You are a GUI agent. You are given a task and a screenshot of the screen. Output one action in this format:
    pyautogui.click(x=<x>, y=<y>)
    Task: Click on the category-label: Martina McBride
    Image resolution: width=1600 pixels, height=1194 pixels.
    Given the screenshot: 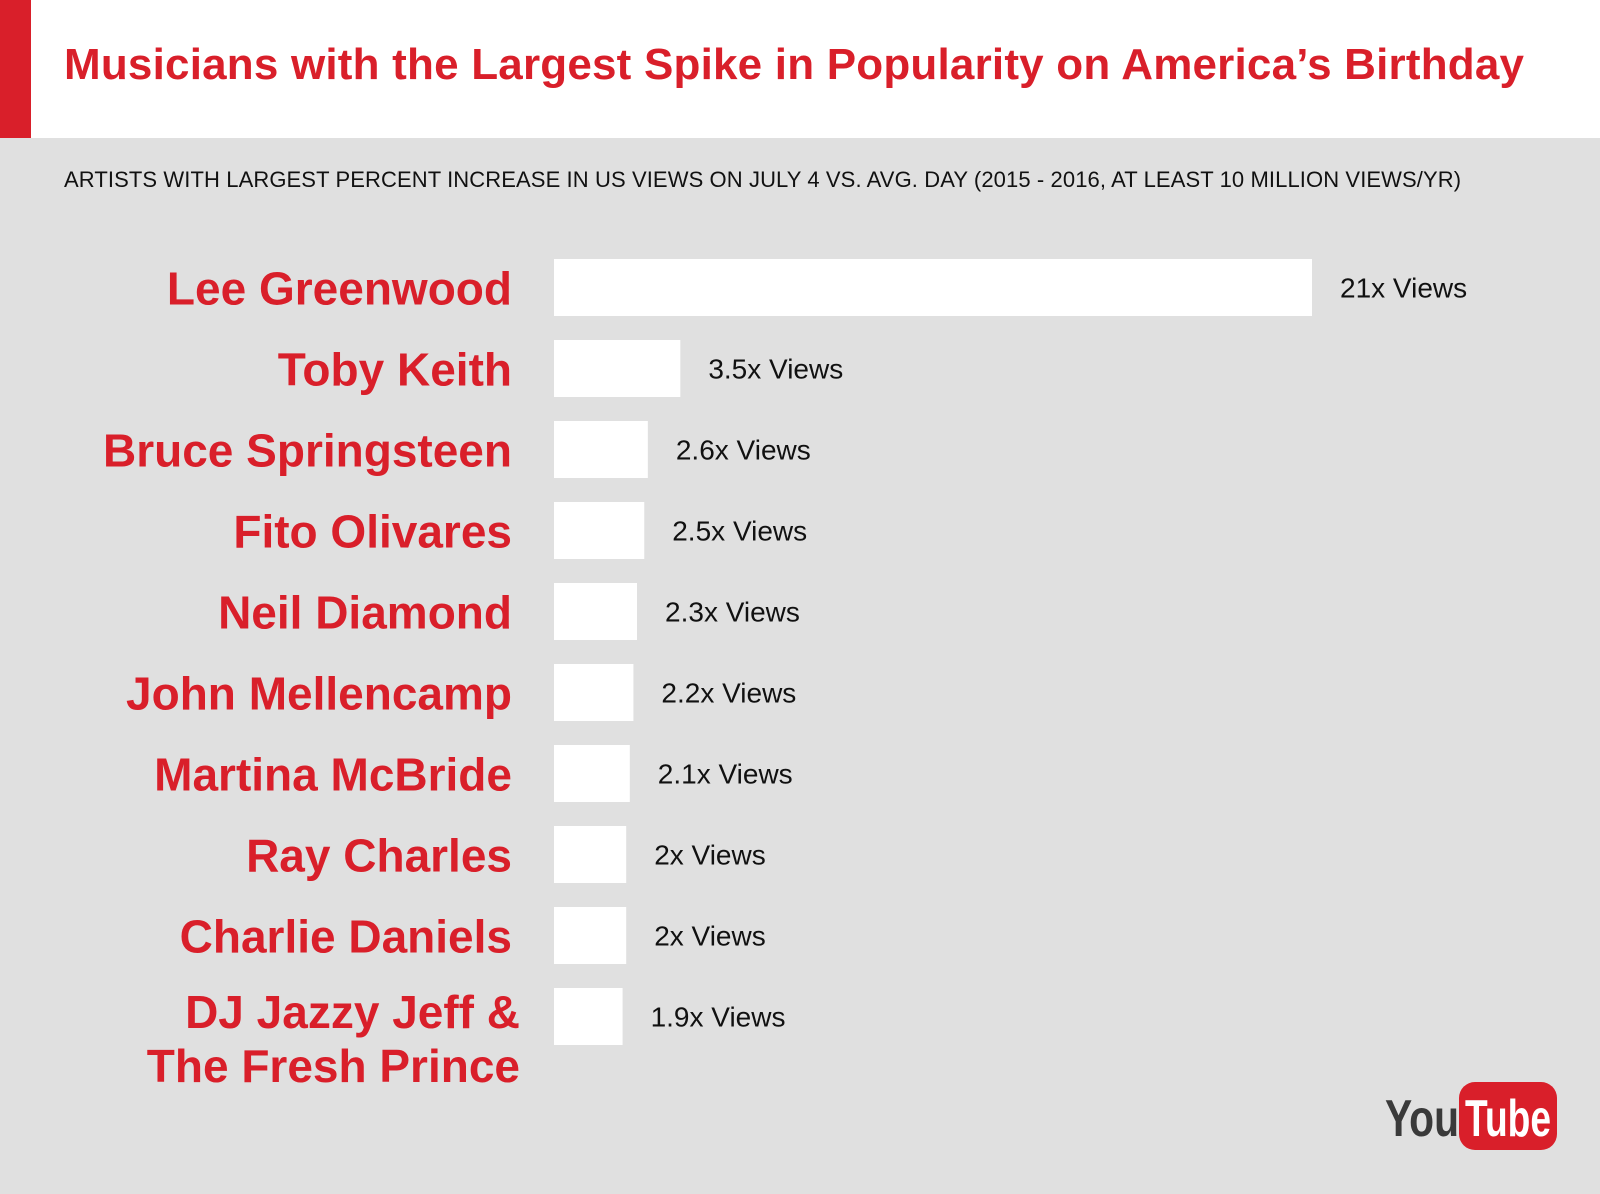 What is the action you would take?
    pyautogui.click(x=333, y=775)
    